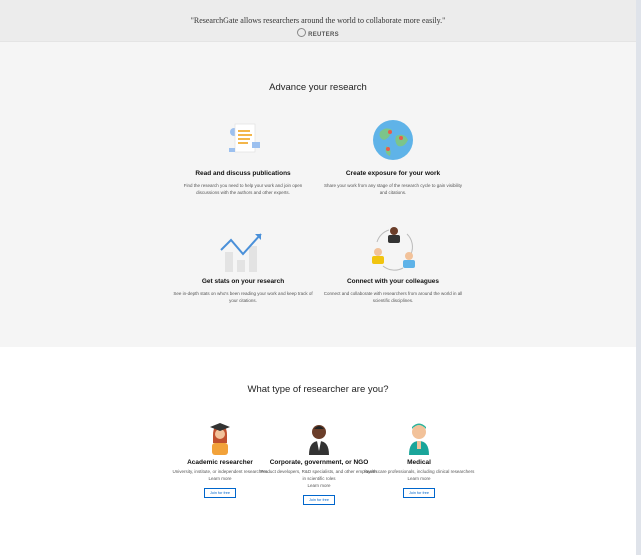 The image size is (641, 555). Describe the element at coordinates (393, 173) in the screenshot. I see `feature-title: Create exposure for your work` at that location.